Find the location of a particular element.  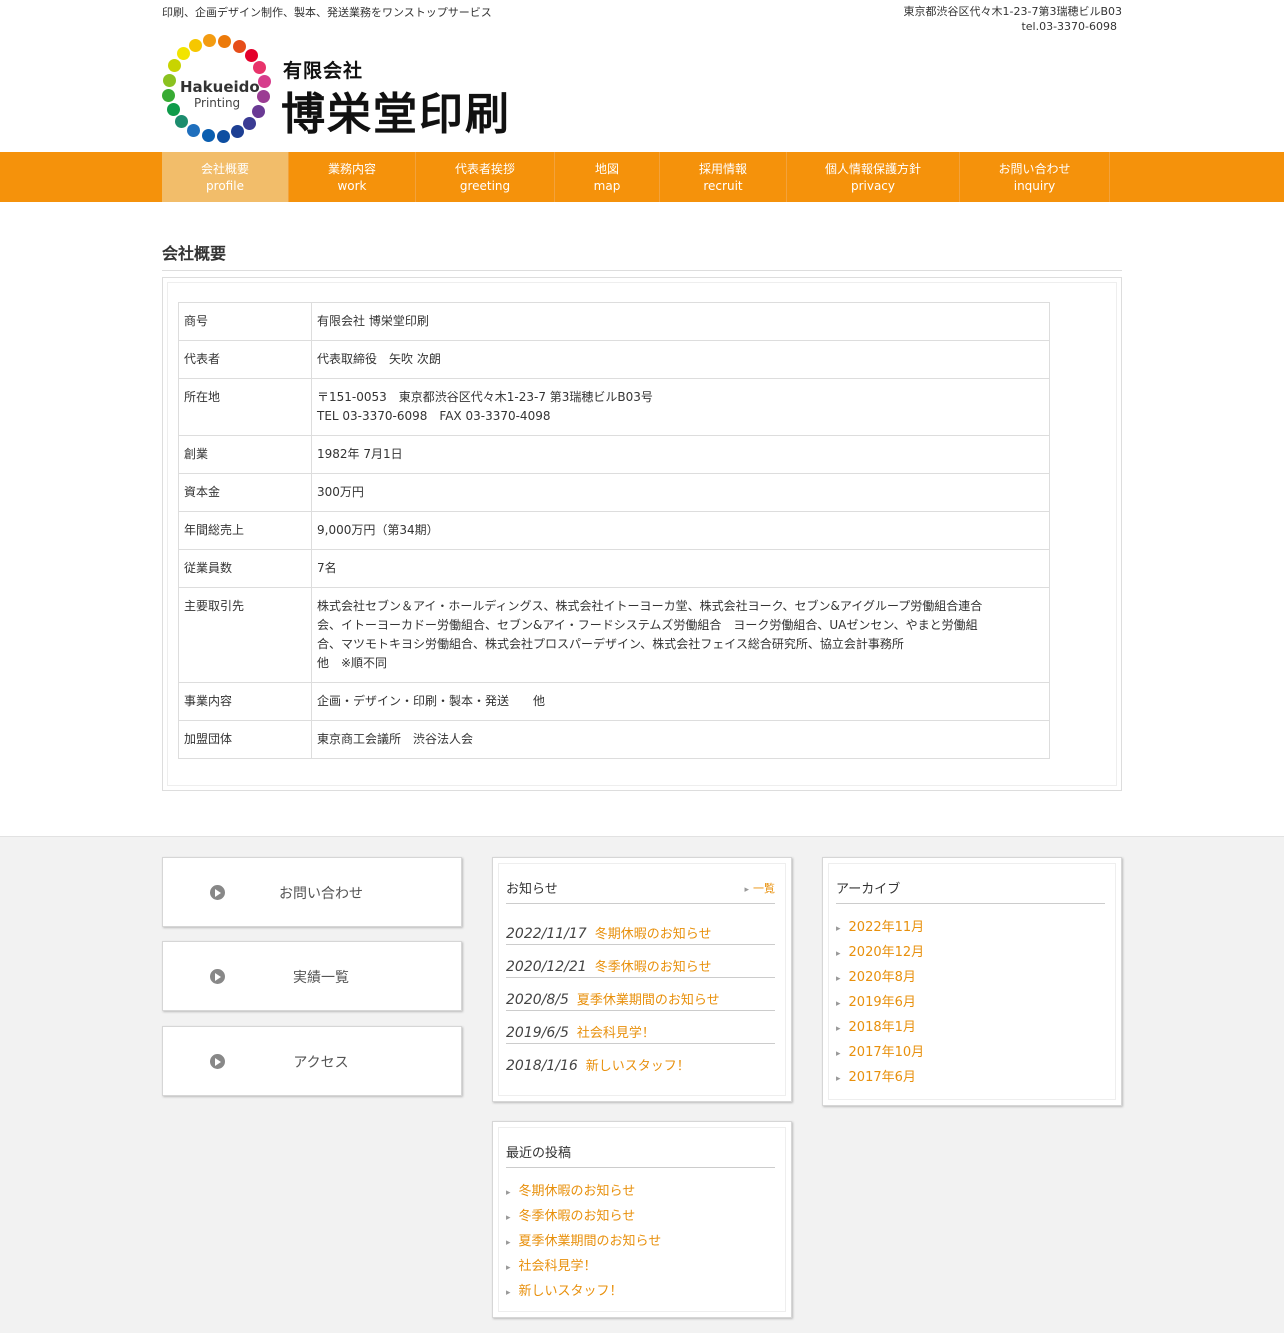

recent-post-link: 冬期休暇のお知らせ is located at coordinates (640, 1191).